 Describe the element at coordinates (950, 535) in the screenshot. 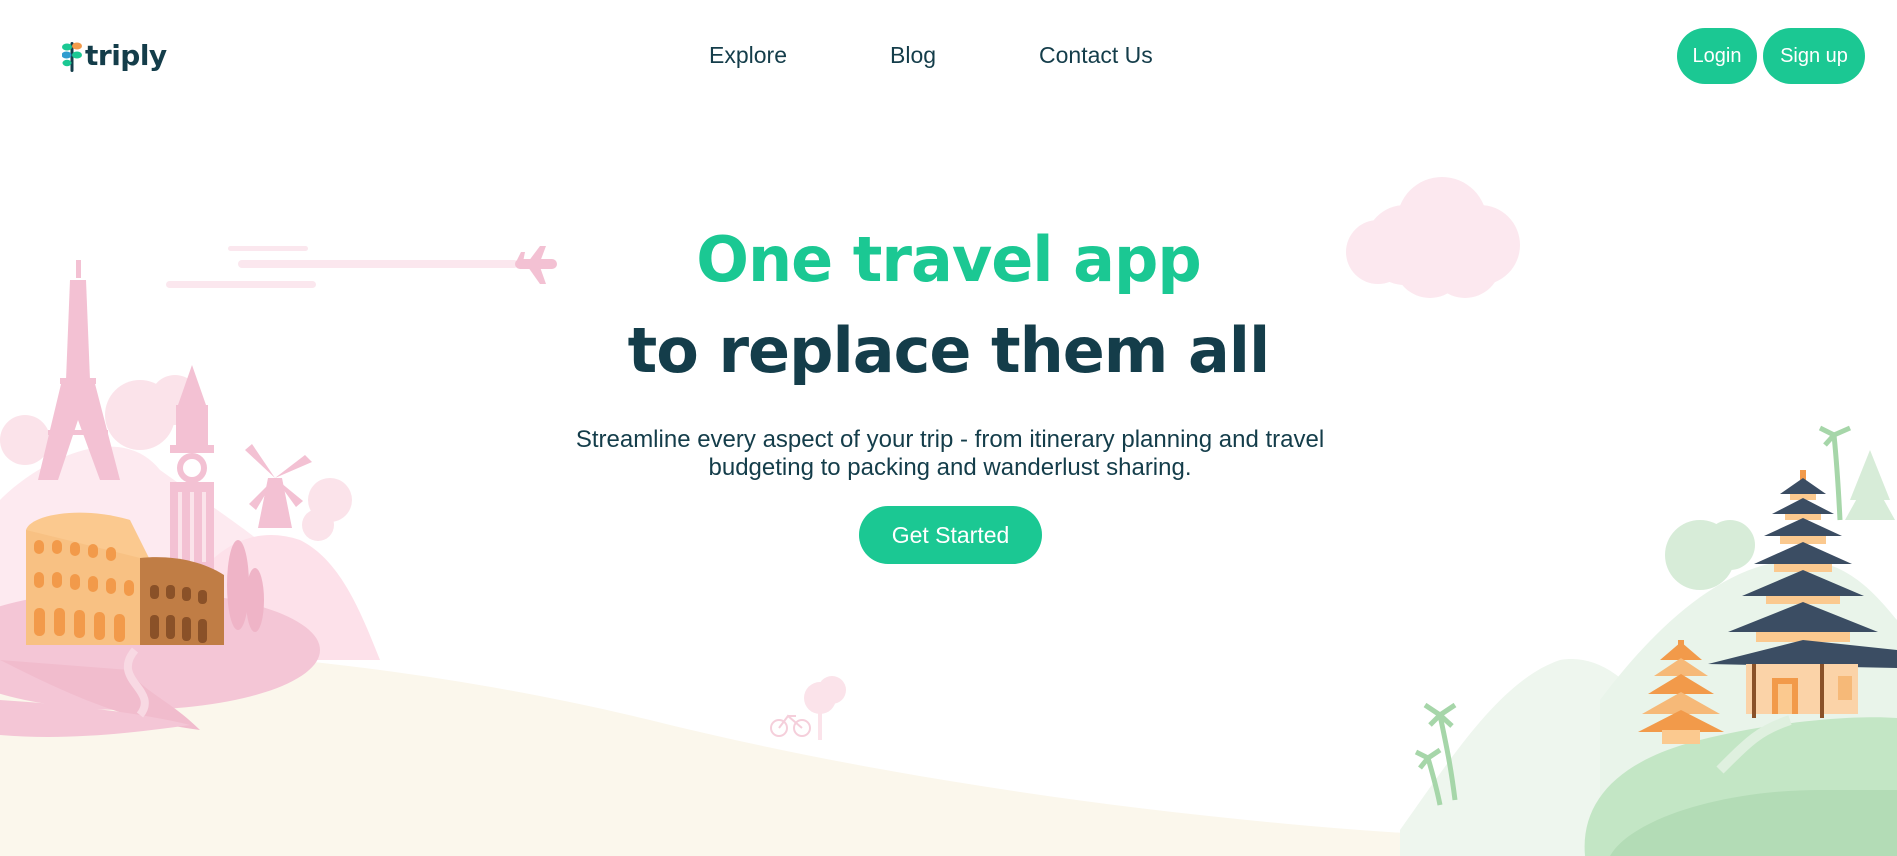

I see `get-started-button: Get Started` at that location.